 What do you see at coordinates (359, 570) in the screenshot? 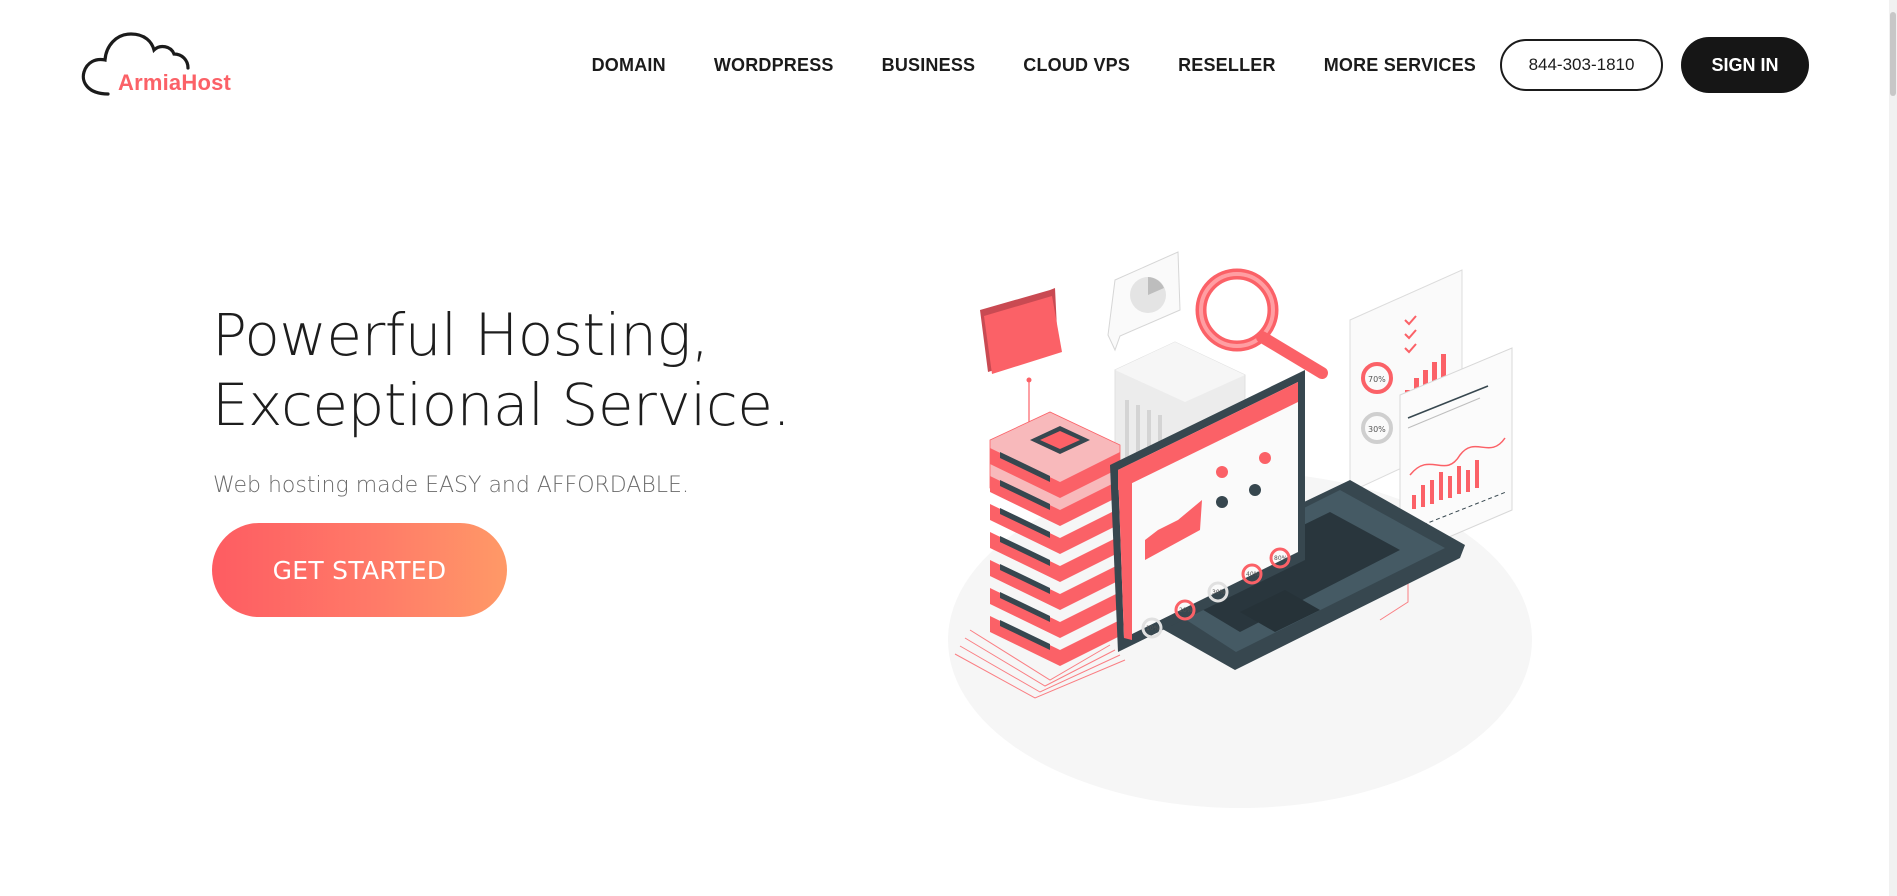
I see `get-started-button: GET STARTED` at bounding box center [359, 570].